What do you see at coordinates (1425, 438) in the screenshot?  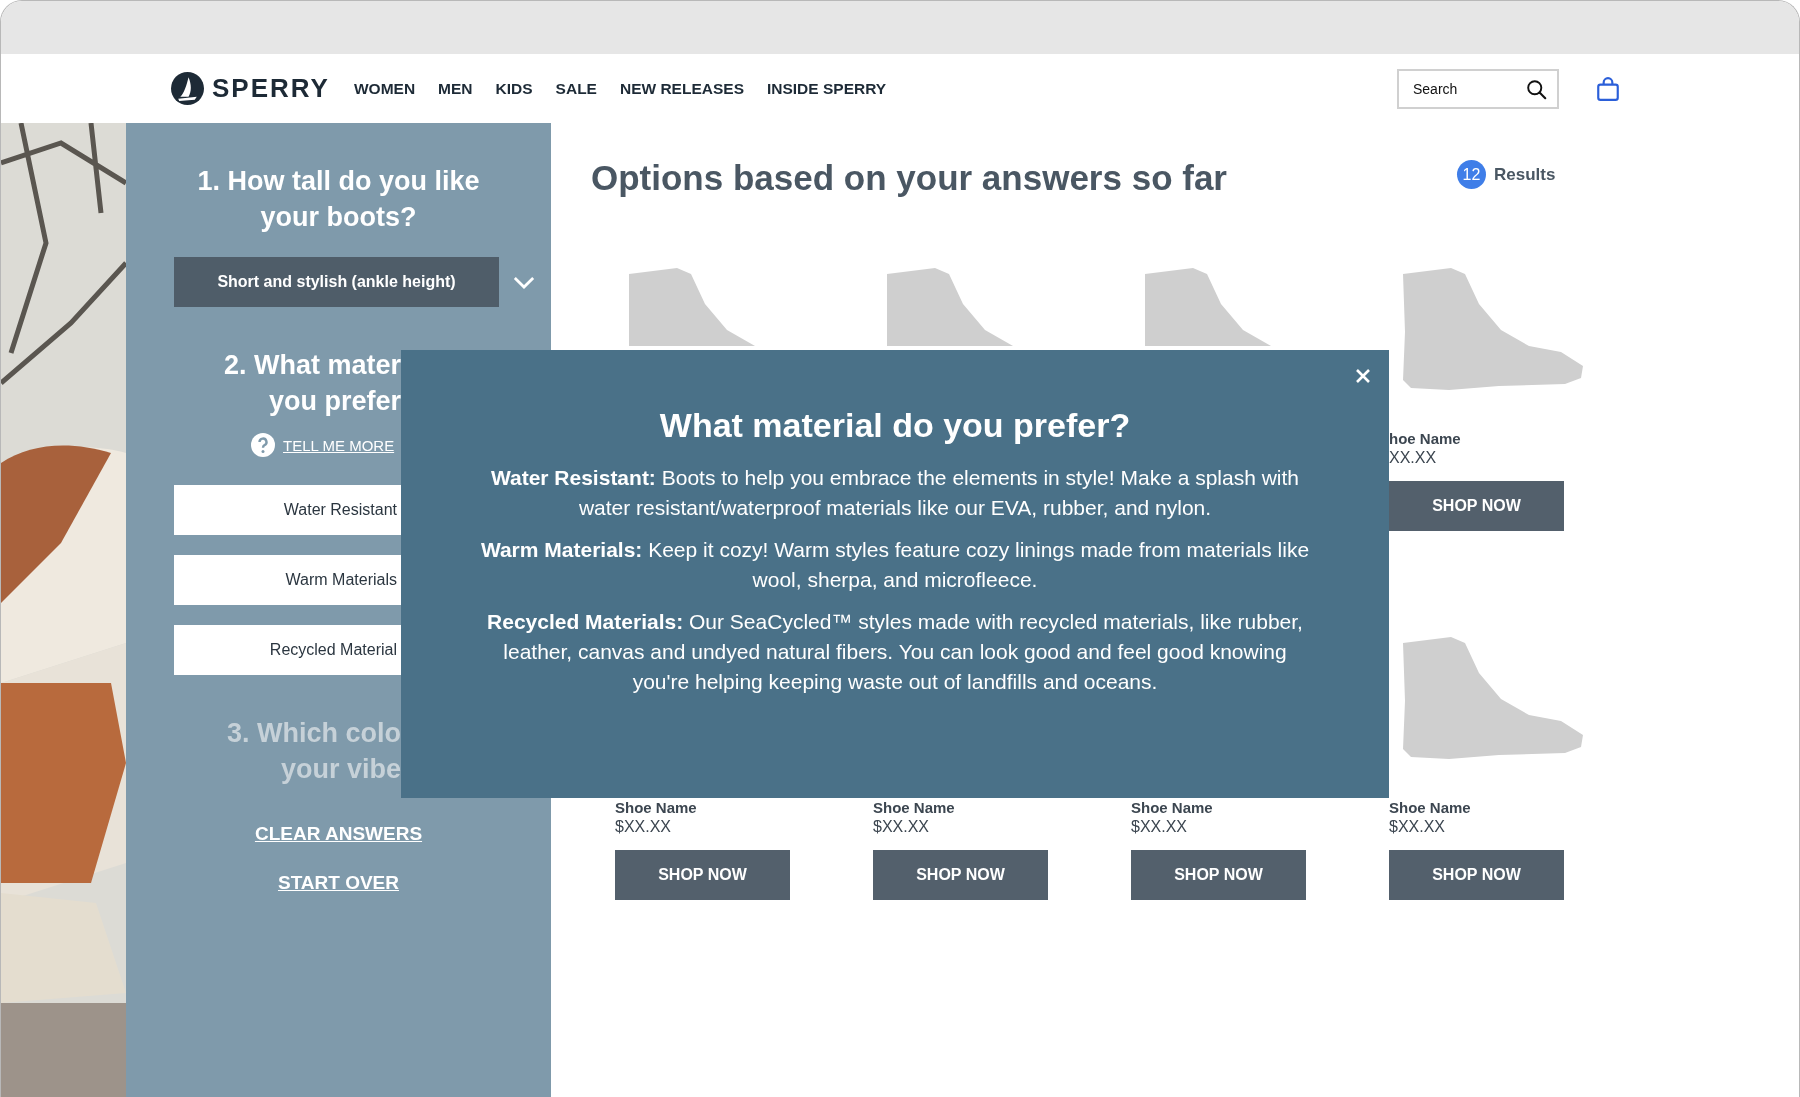 I see `product-name: hoe Name` at bounding box center [1425, 438].